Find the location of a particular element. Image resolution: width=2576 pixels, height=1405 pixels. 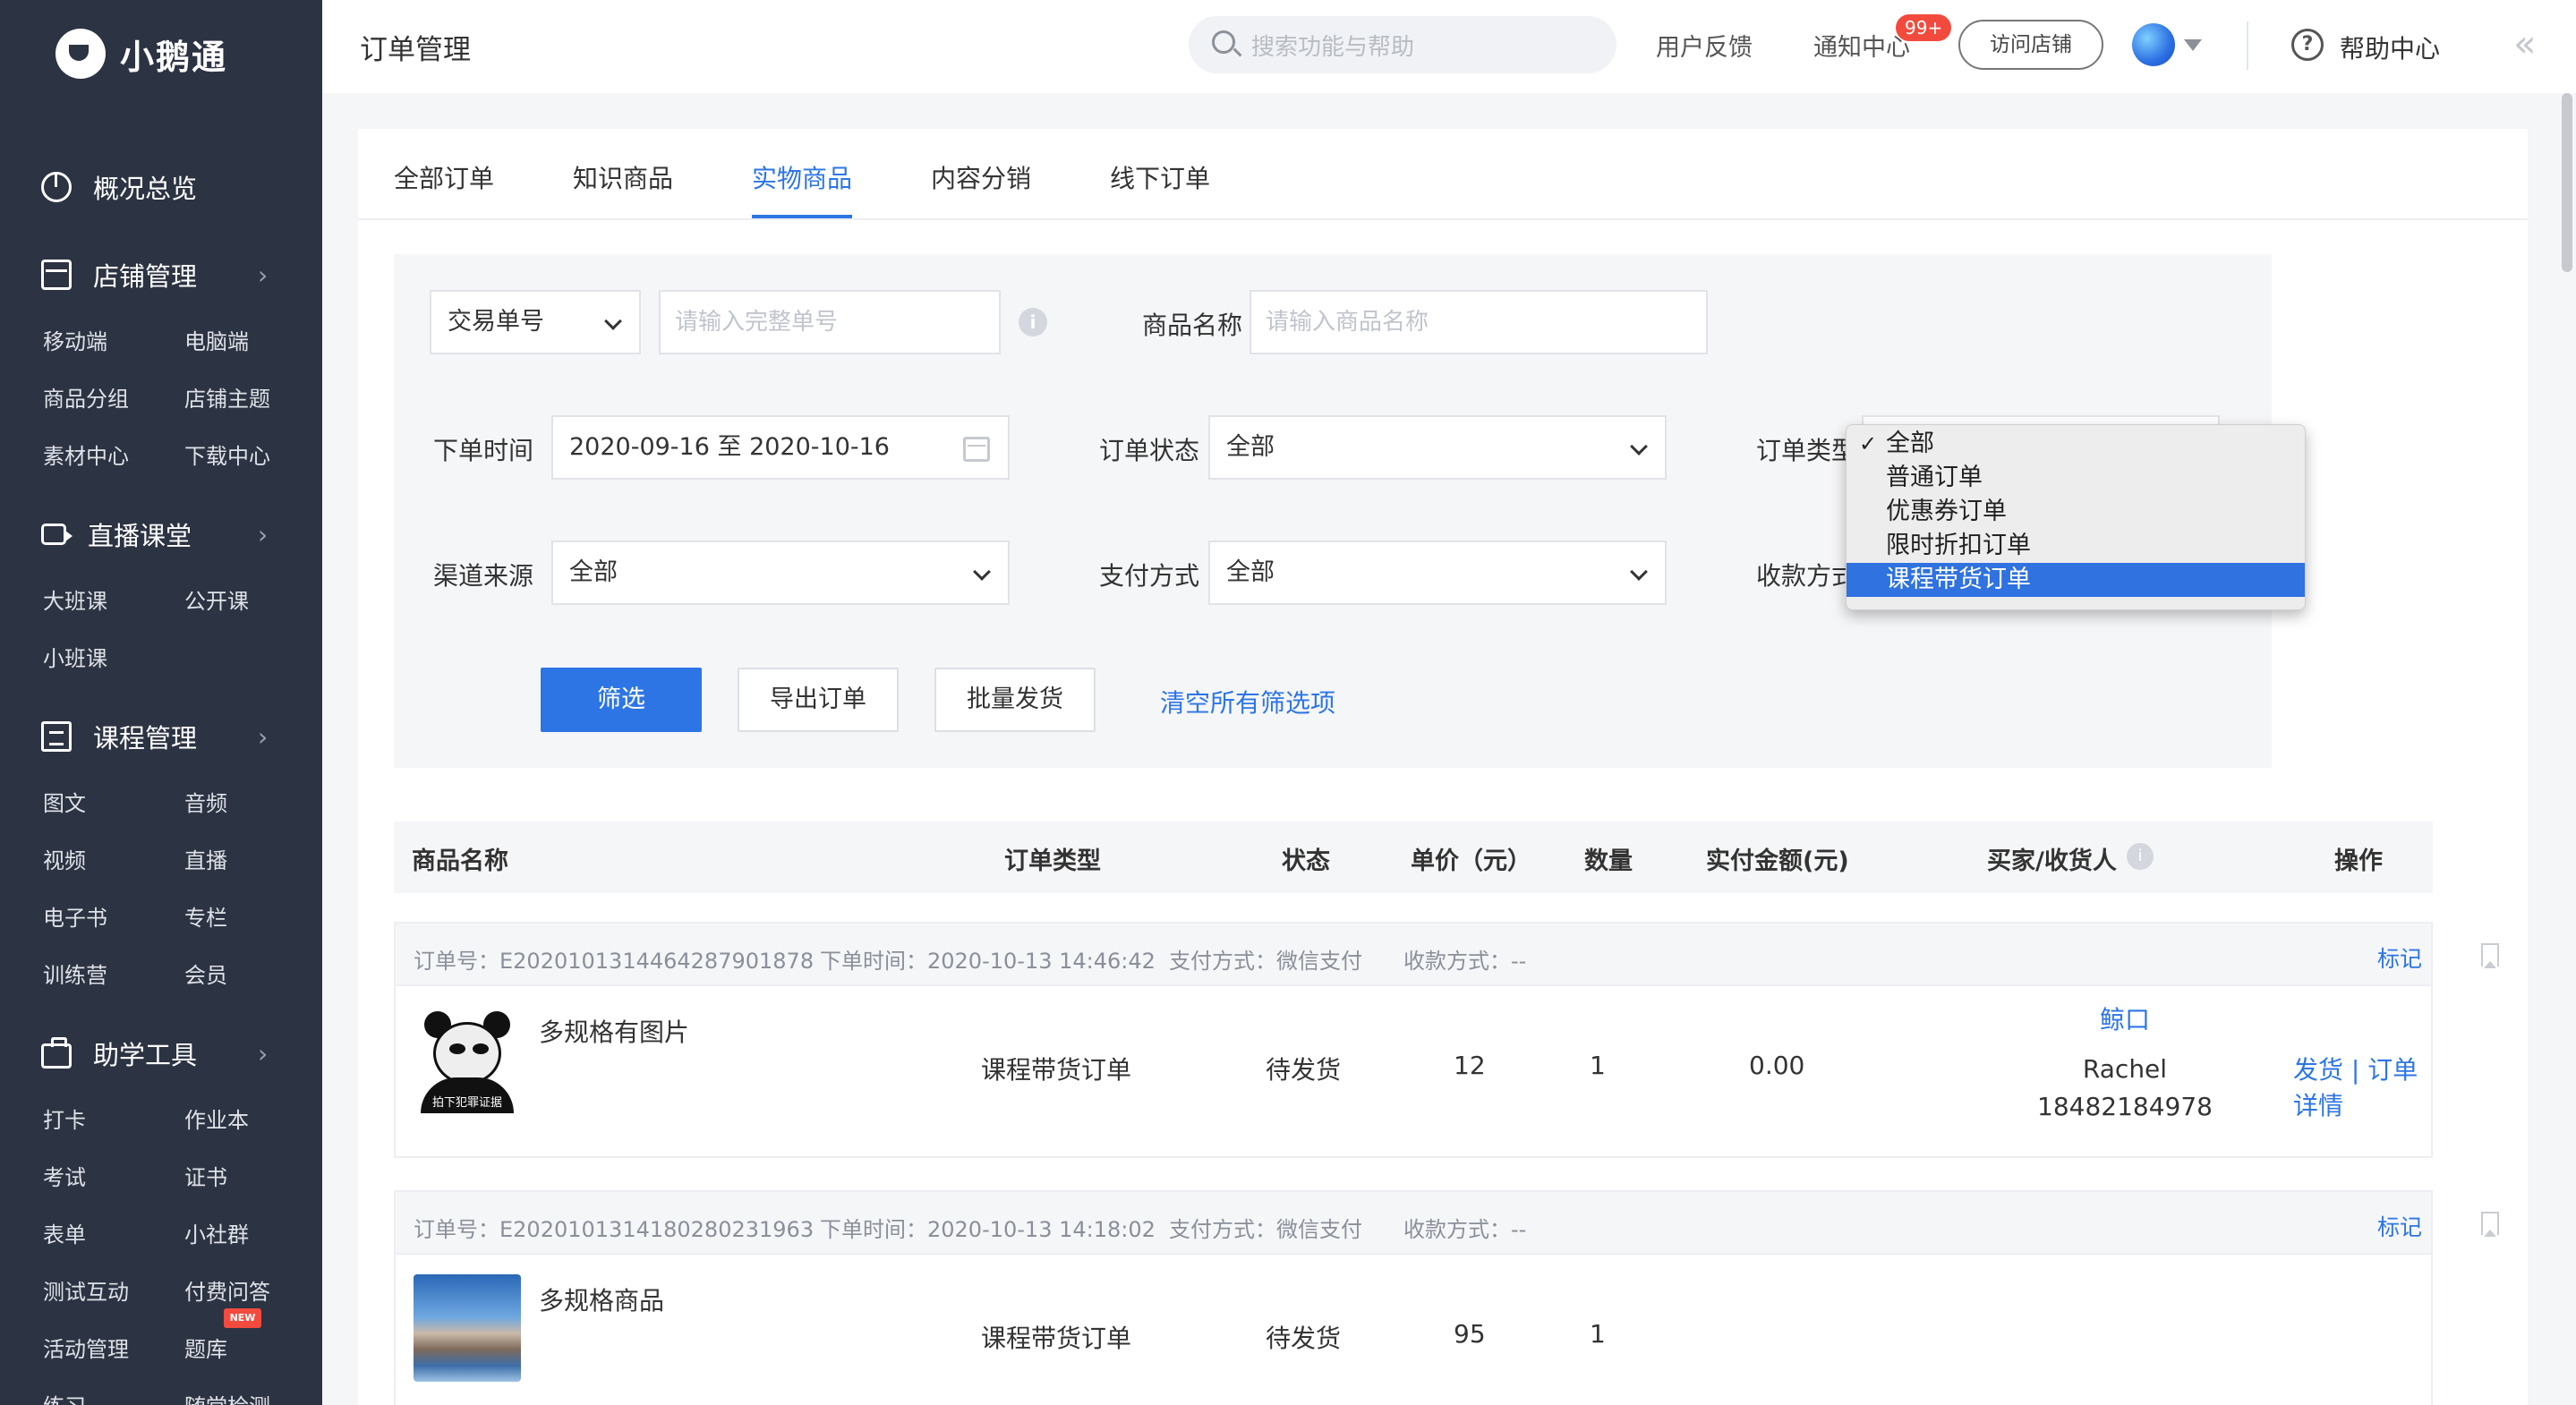

nav-live: 直播课堂 › is located at coordinates (154, 534).